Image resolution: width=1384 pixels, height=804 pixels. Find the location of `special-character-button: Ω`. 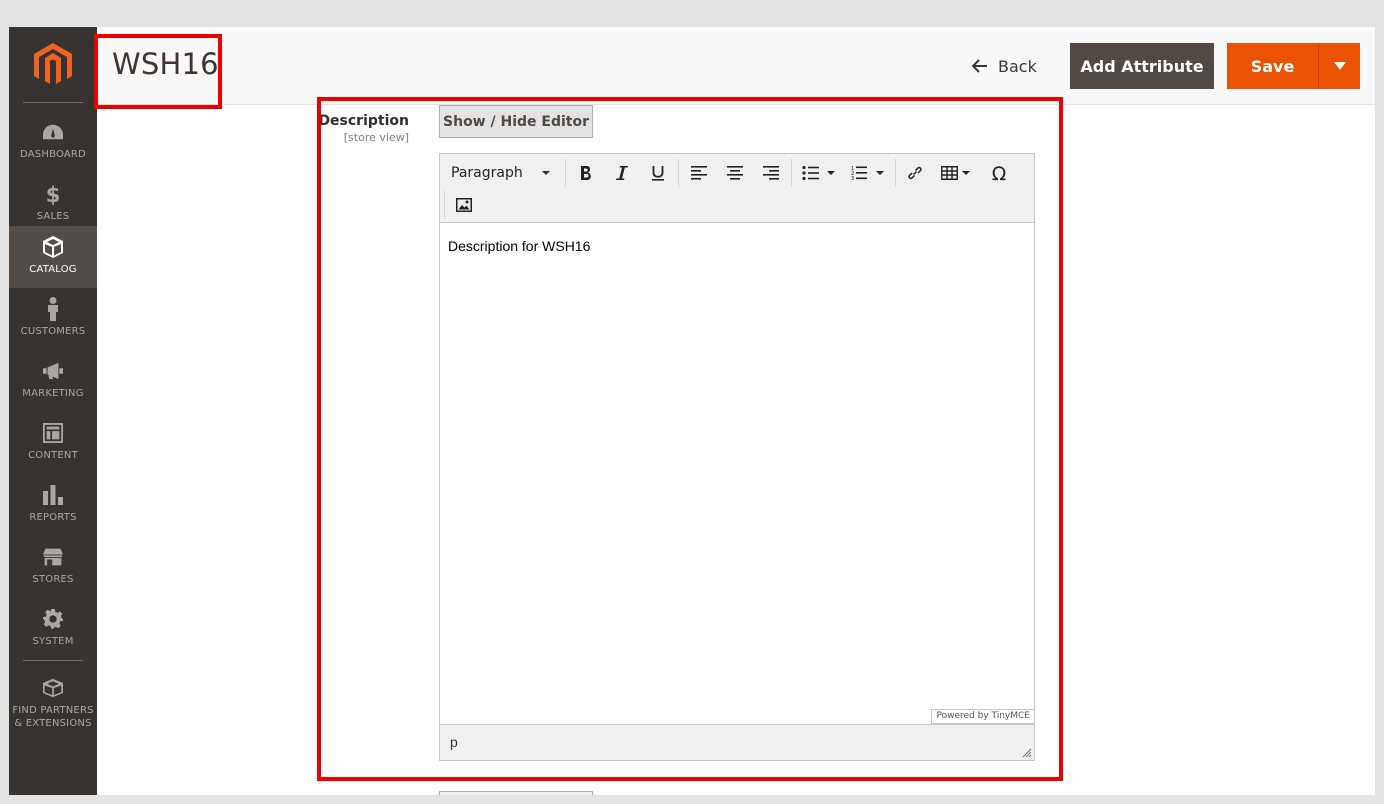

special-character-button: Ω is located at coordinates (999, 173).